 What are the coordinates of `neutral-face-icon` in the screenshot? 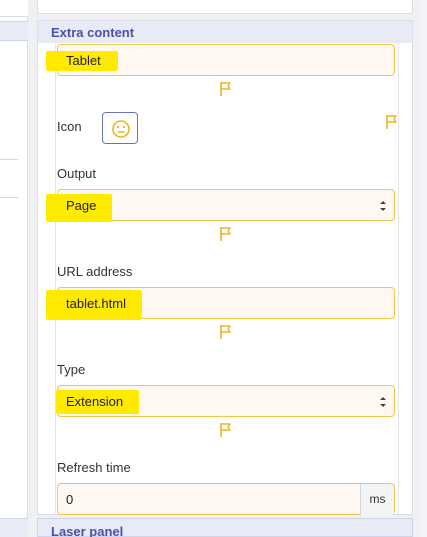 It's located at (121, 129).